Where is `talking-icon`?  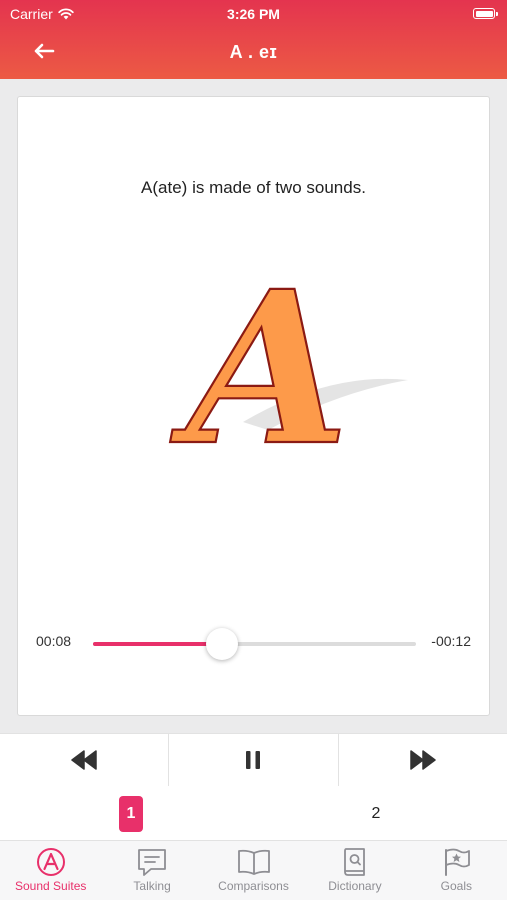 talking-icon is located at coordinates (152, 862).